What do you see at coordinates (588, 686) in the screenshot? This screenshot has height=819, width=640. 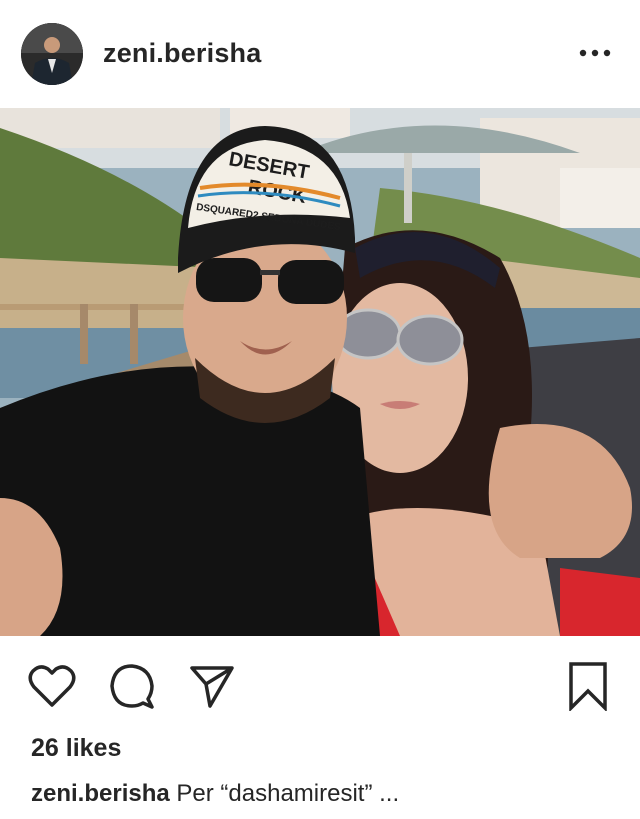 I see `bookmark-icon` at bounding box center [588, 686].